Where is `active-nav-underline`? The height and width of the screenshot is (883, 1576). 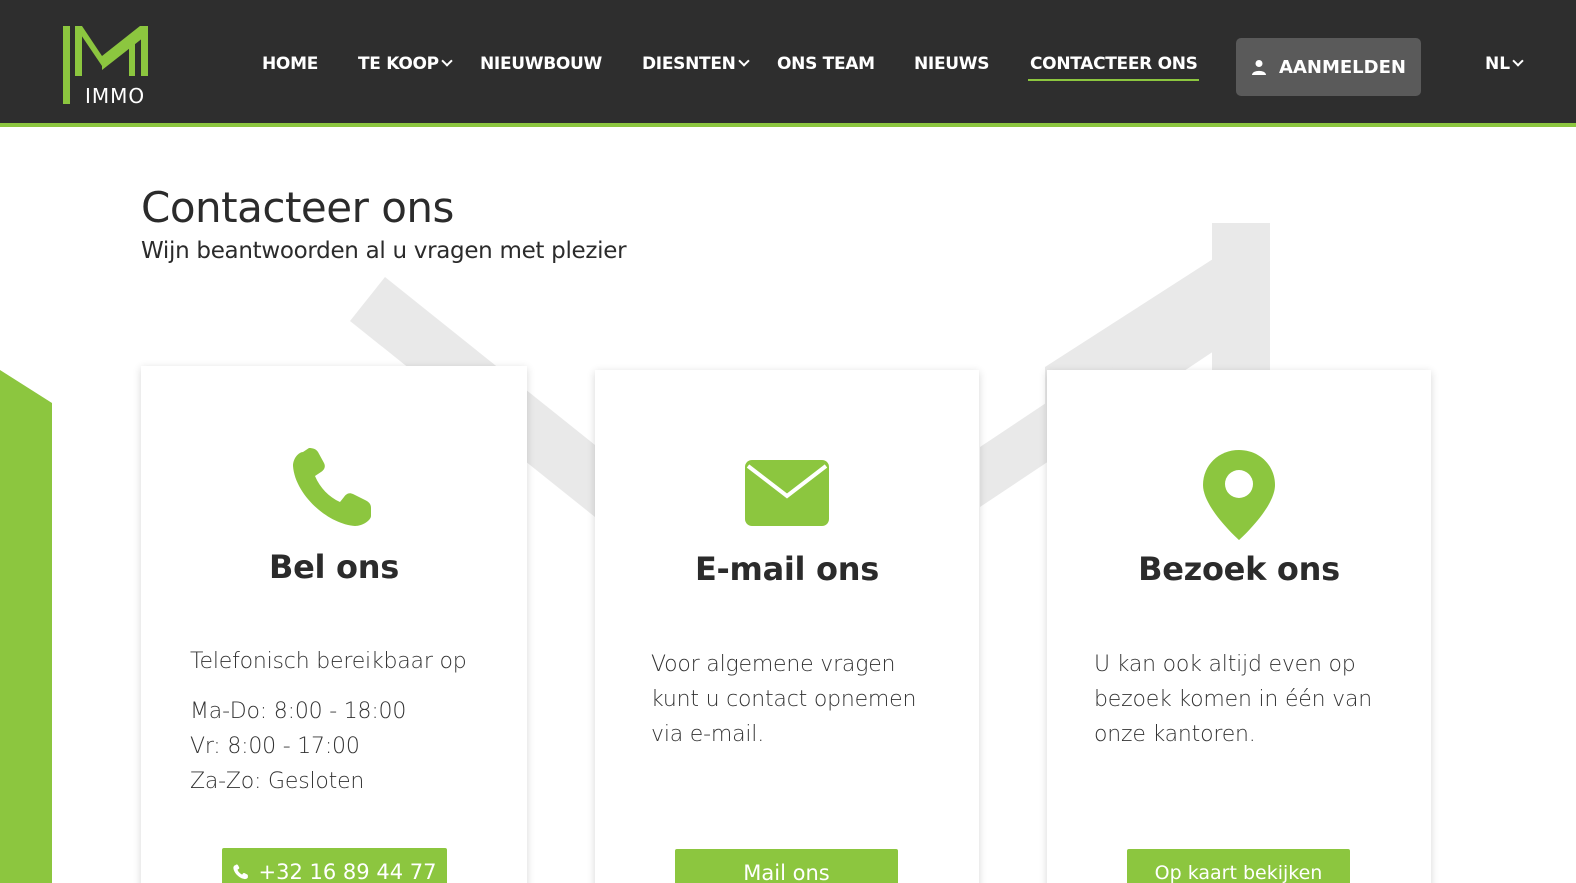
active-nav-underline is located at coordinates (1113, 80).